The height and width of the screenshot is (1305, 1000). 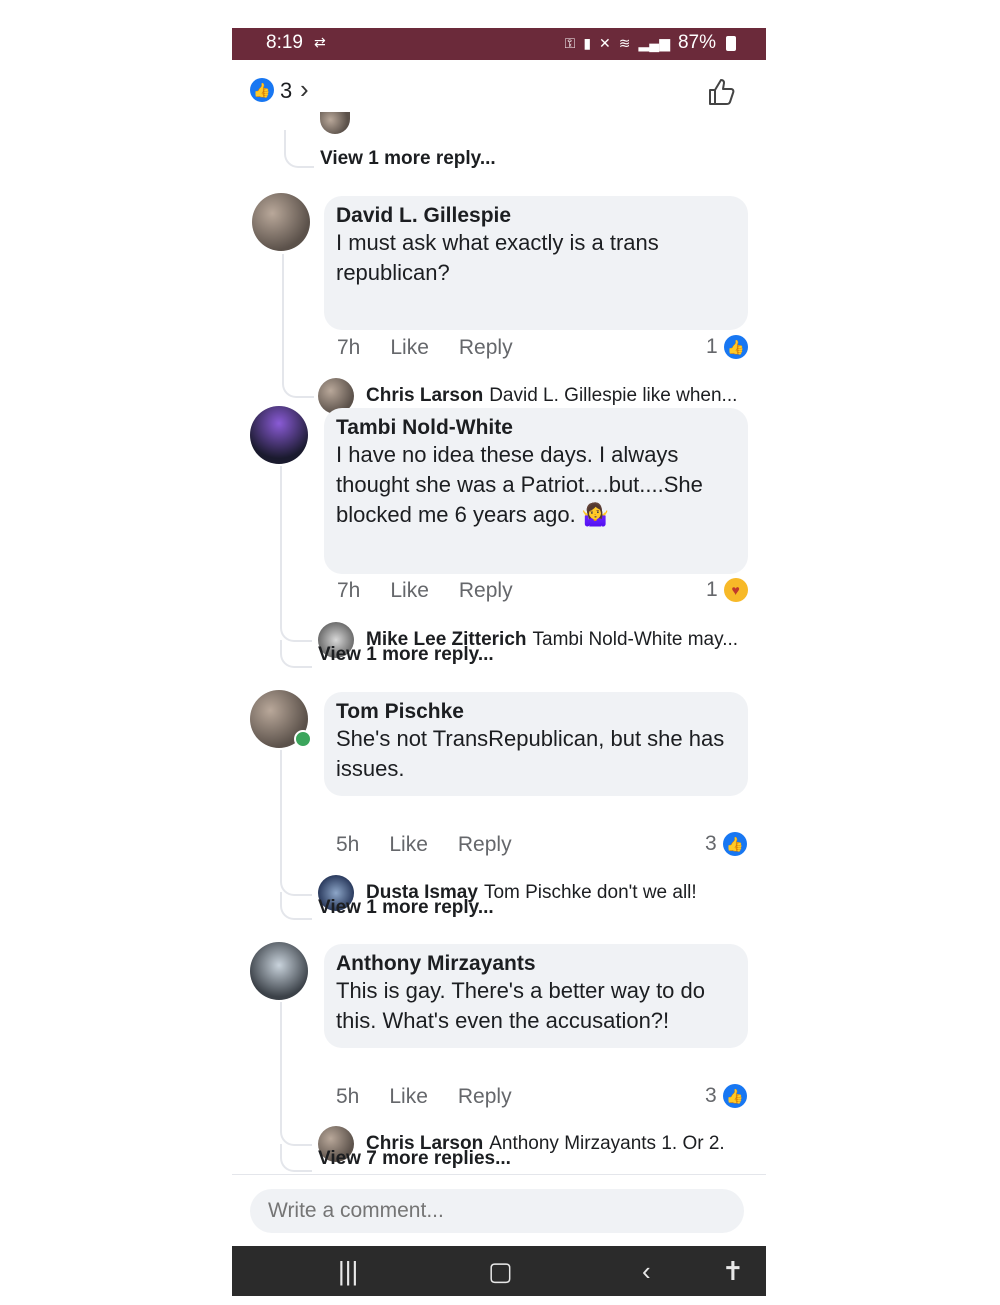 What do you see at coordinates (424, 396) in the screenshot?
I see `reply-author: Chris Larson` at bounding box center [424, 396].